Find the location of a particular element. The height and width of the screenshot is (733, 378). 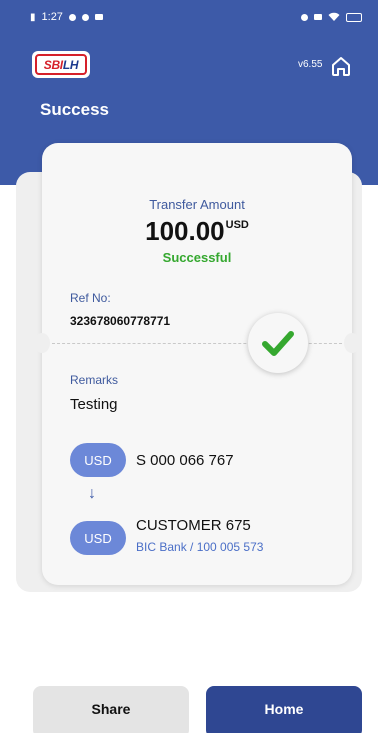

ref-no-value: 323678060778771 is located at coordinates (120, 321).